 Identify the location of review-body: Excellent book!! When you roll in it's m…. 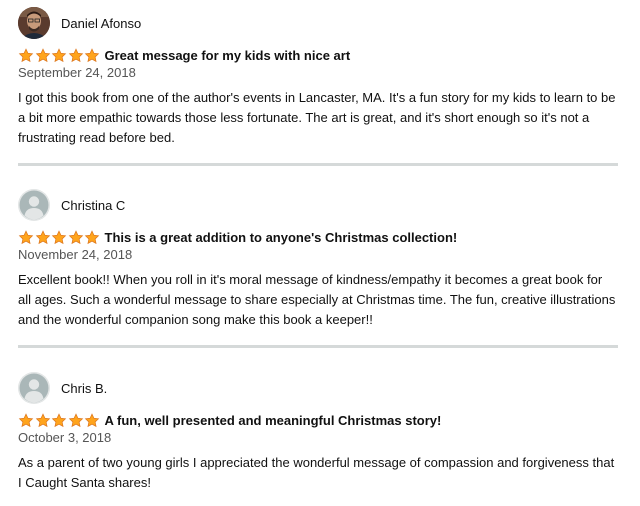
(317, 299).